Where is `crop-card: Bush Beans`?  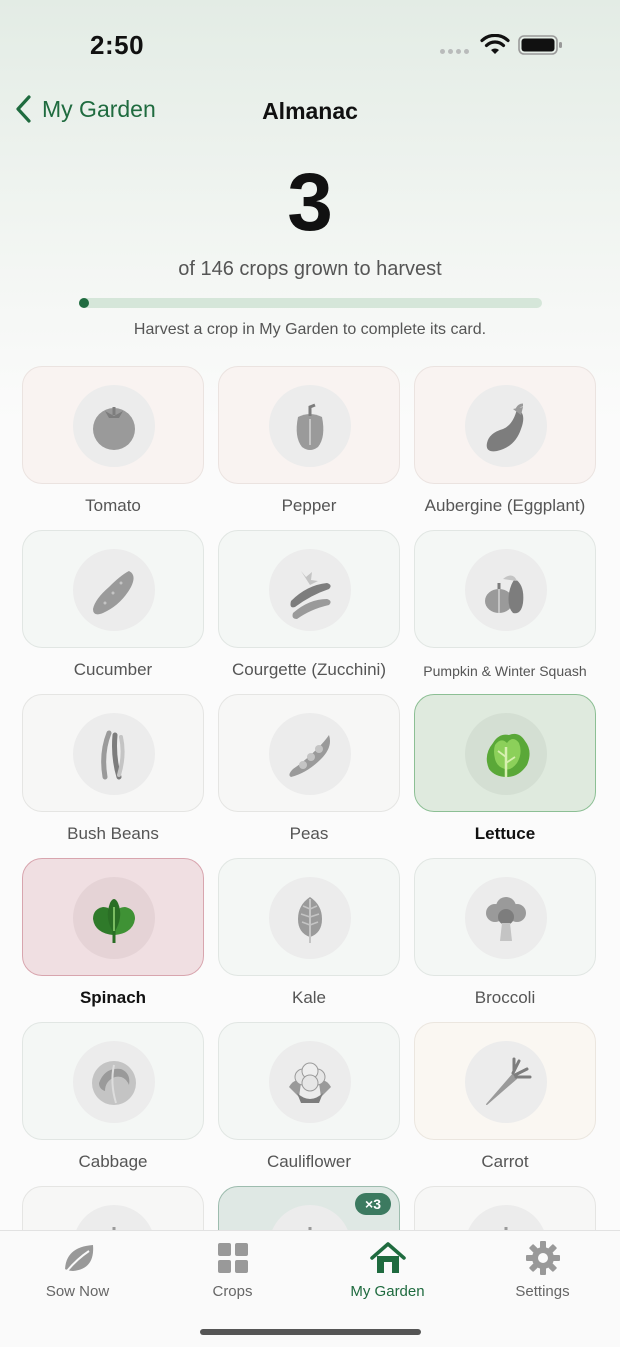 crop-card: Bush Beans is located at coordinates (113, 774).